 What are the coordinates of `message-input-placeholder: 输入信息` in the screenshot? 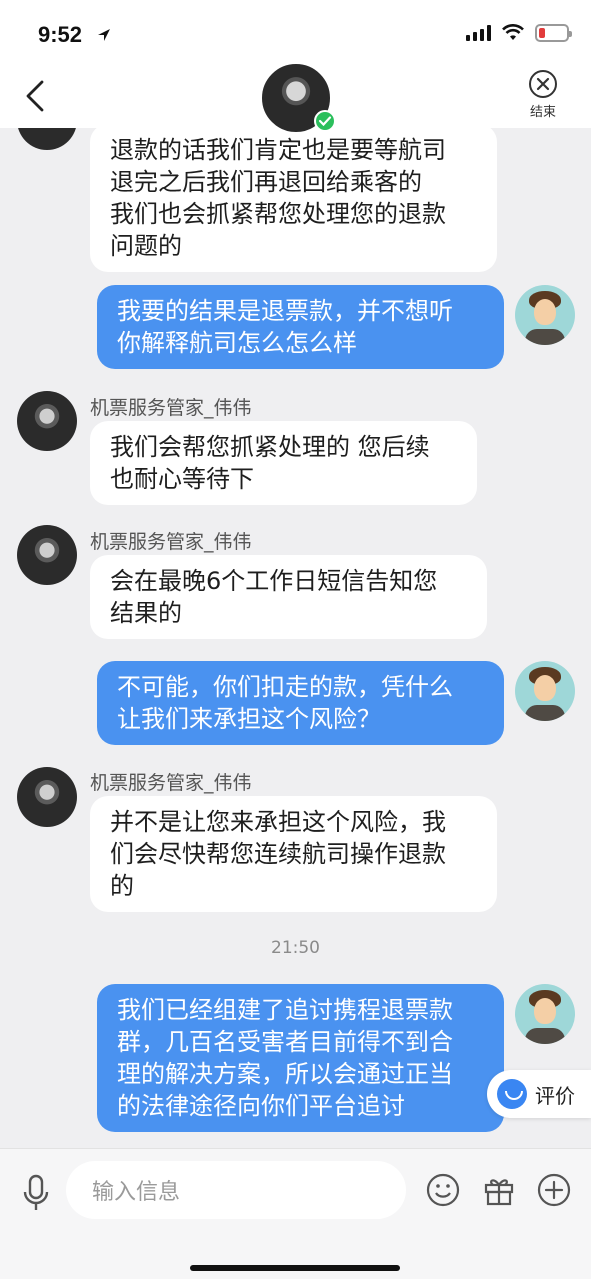 It's located at (136, 1192).